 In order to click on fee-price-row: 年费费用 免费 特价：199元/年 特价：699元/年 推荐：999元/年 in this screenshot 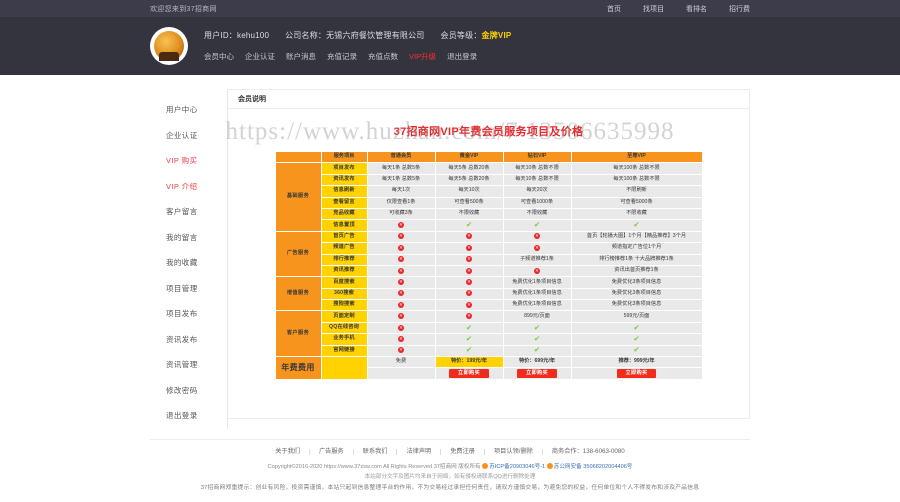, I will do `click(488, 368)`.